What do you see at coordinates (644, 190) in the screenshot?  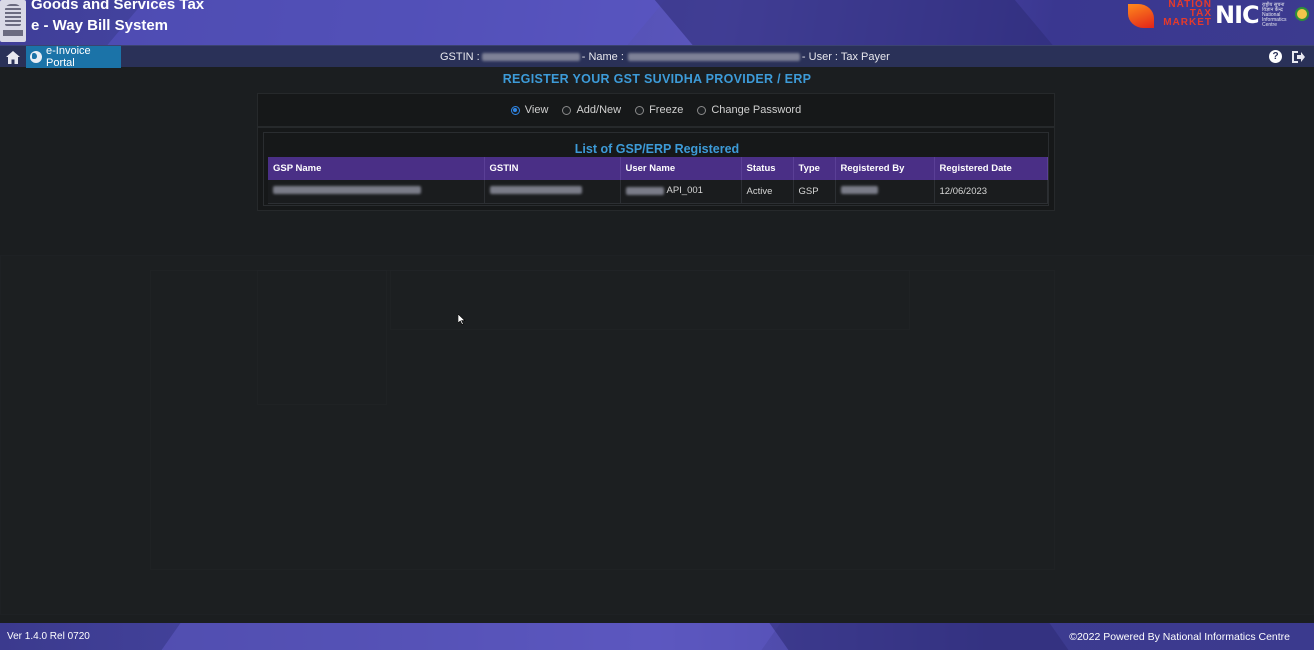 I see `user-name-prefix-redacted` at bounding box center [644, 190].